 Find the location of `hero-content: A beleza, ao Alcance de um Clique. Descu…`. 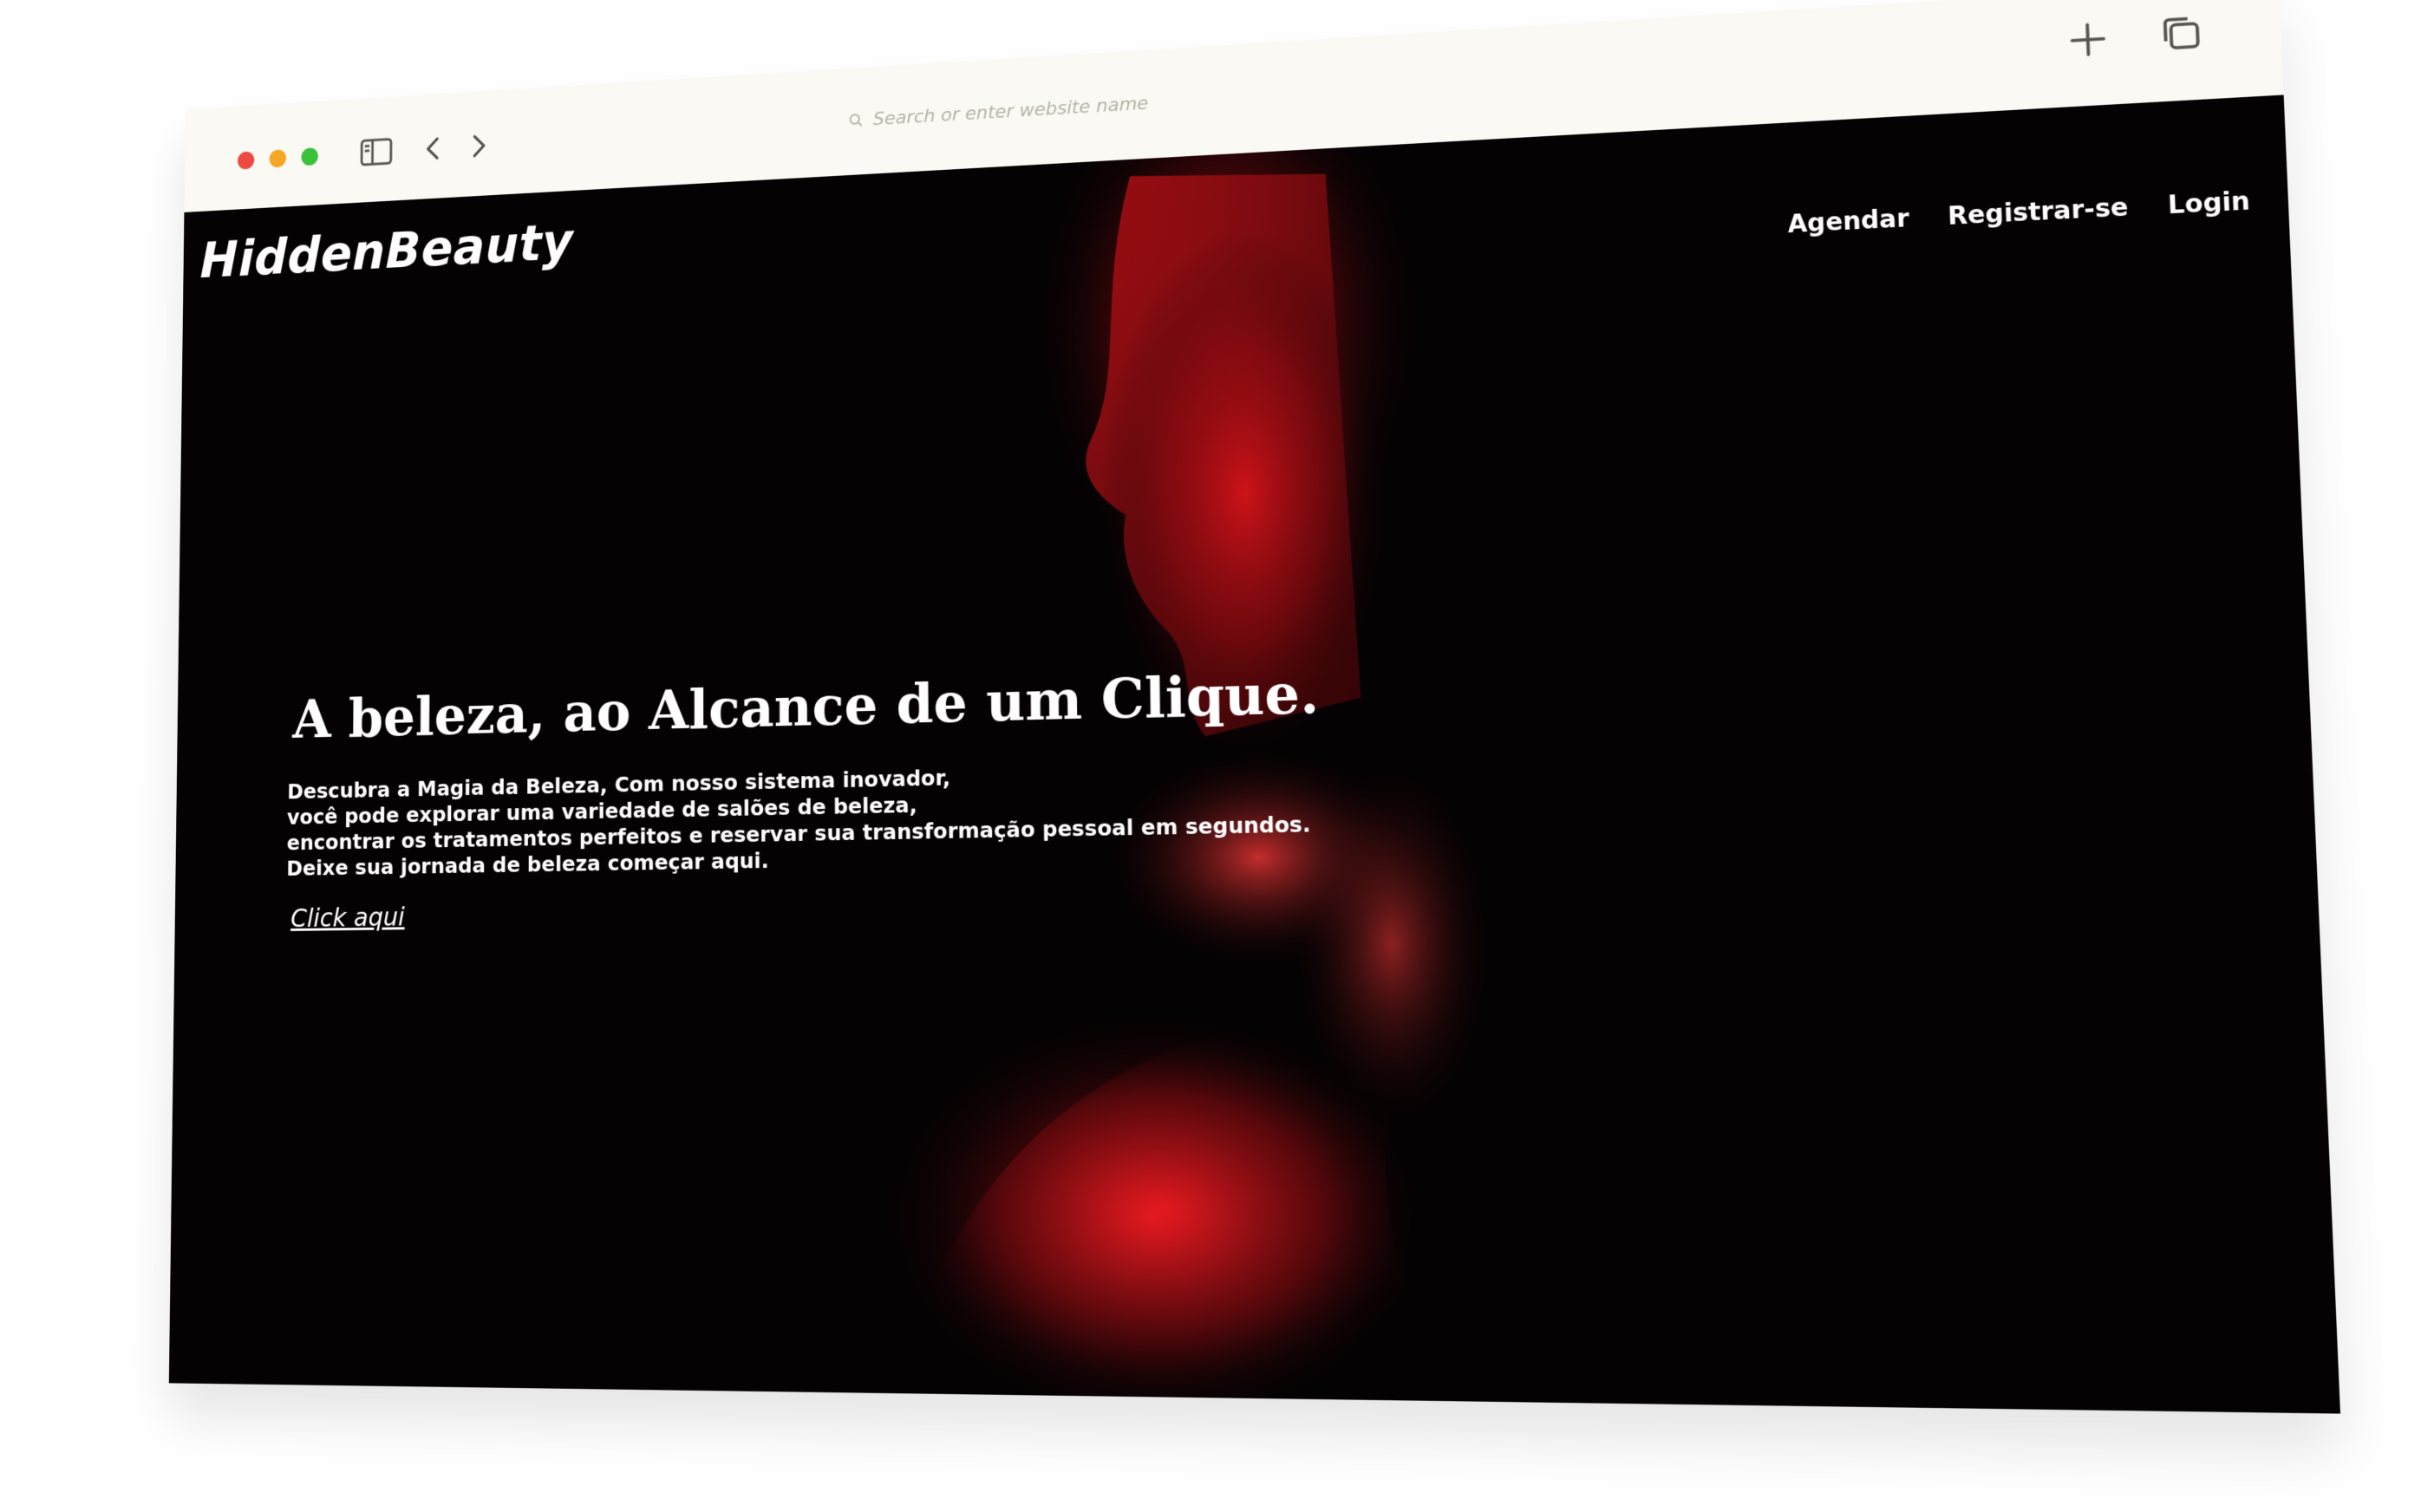

hero-content: A beleza, ao Alcance de um Clique. Descu… is located at coordinates (827, 799).